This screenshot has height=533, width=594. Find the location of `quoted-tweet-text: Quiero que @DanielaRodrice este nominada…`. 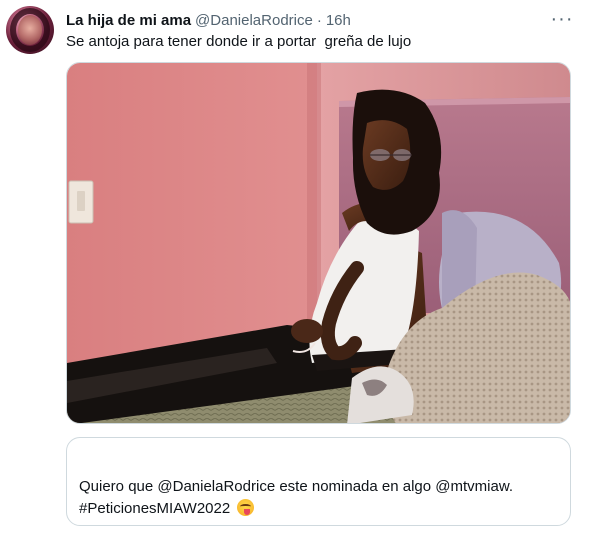

quoted-tweet-text: Quiero que @DanielaRodrice este nominada… is located at coordinates (296, 498).